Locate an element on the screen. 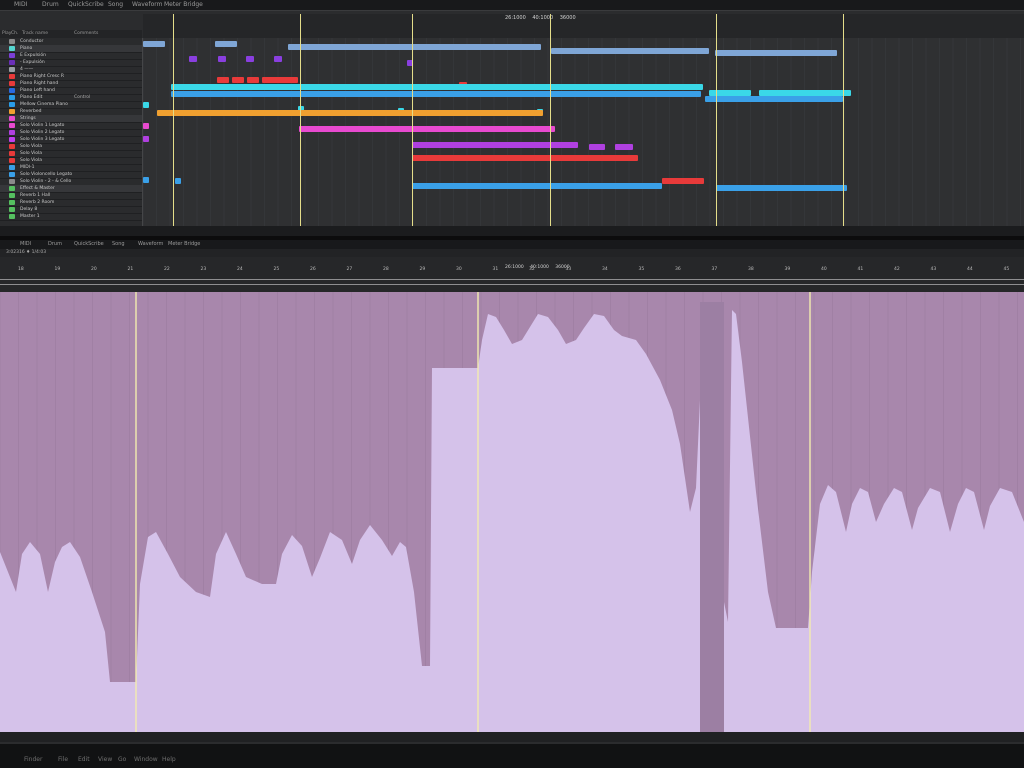 The width and height of the screenshot is (1024, 768). track-name: Solo Violin 2 Legato is located at coordinates (42, 132).